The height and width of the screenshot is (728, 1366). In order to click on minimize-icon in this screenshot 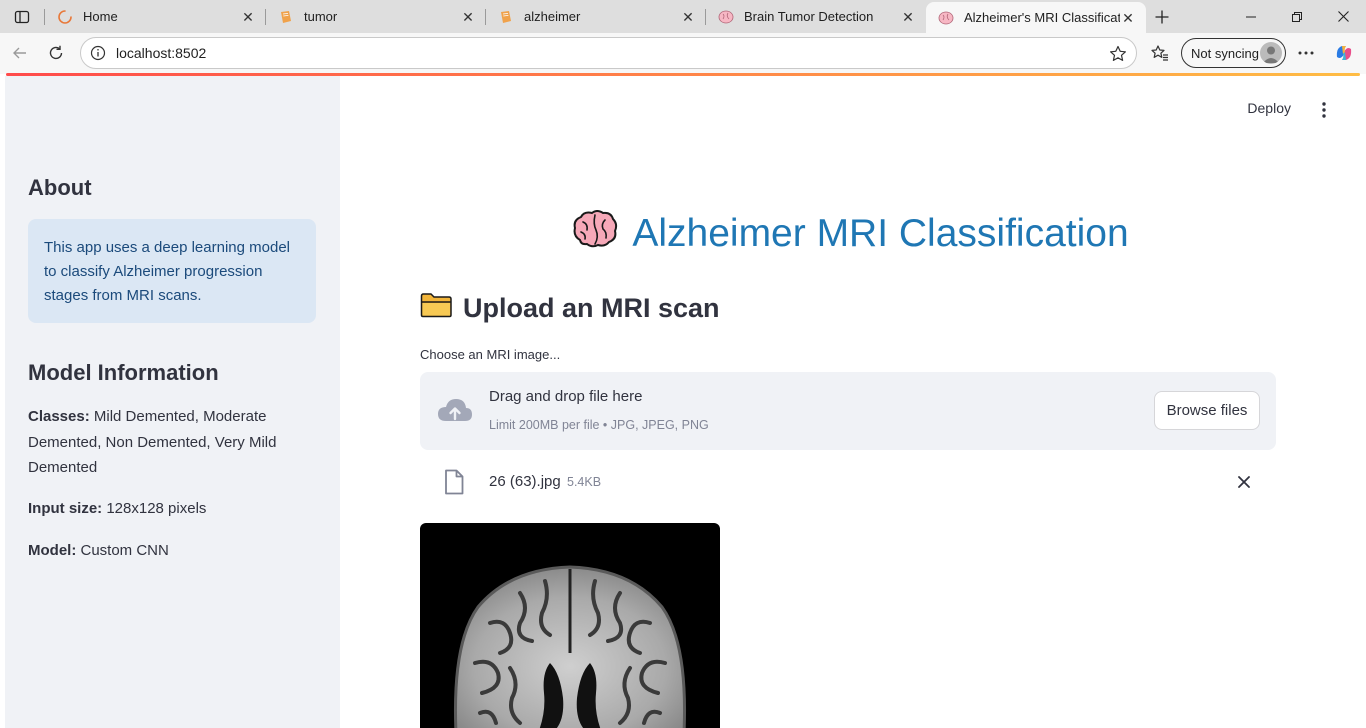, I will do `click(1251, 16)`.